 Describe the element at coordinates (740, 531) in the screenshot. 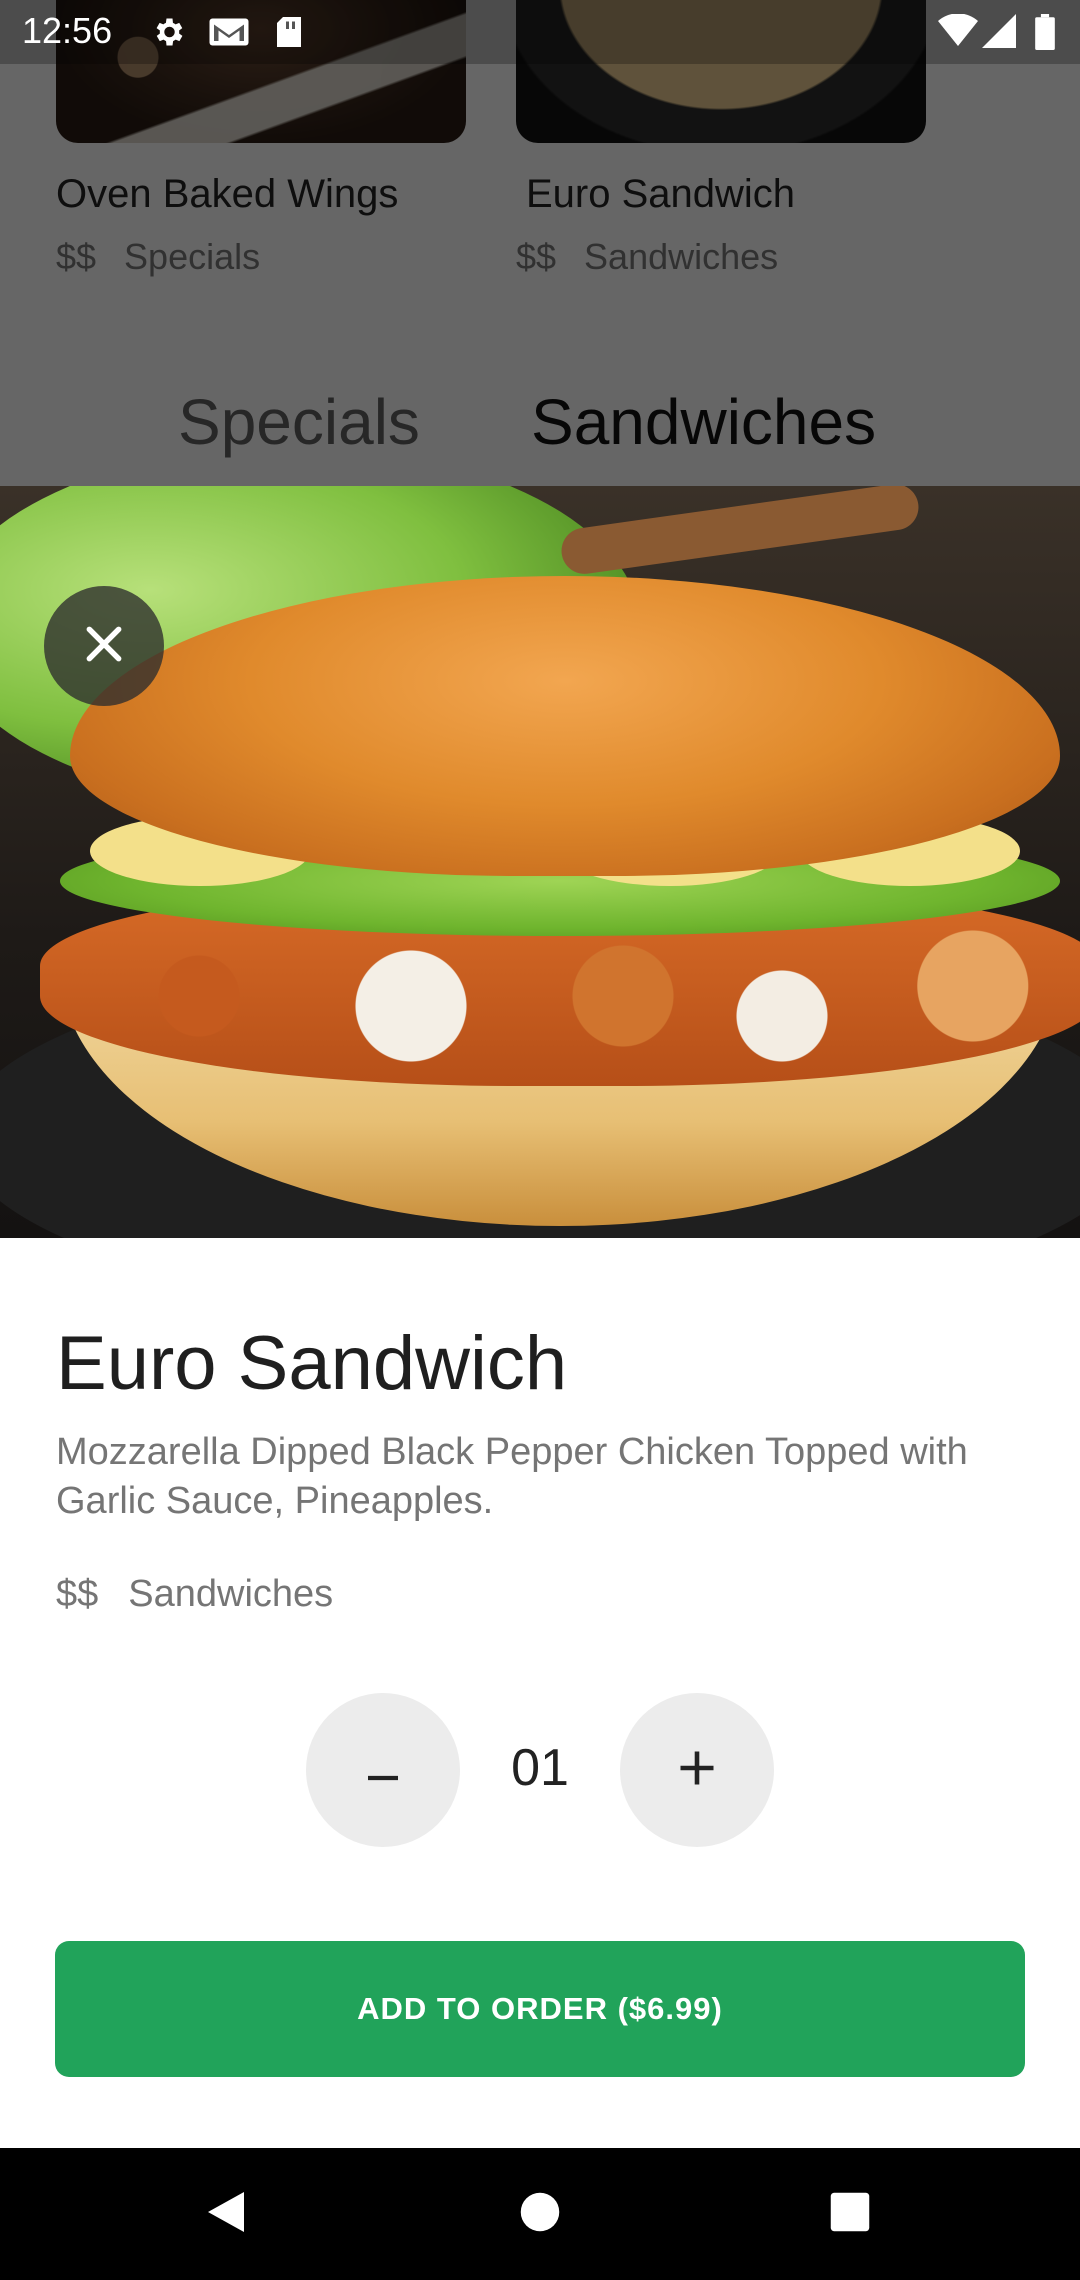

I see `wooden-board` at that location.